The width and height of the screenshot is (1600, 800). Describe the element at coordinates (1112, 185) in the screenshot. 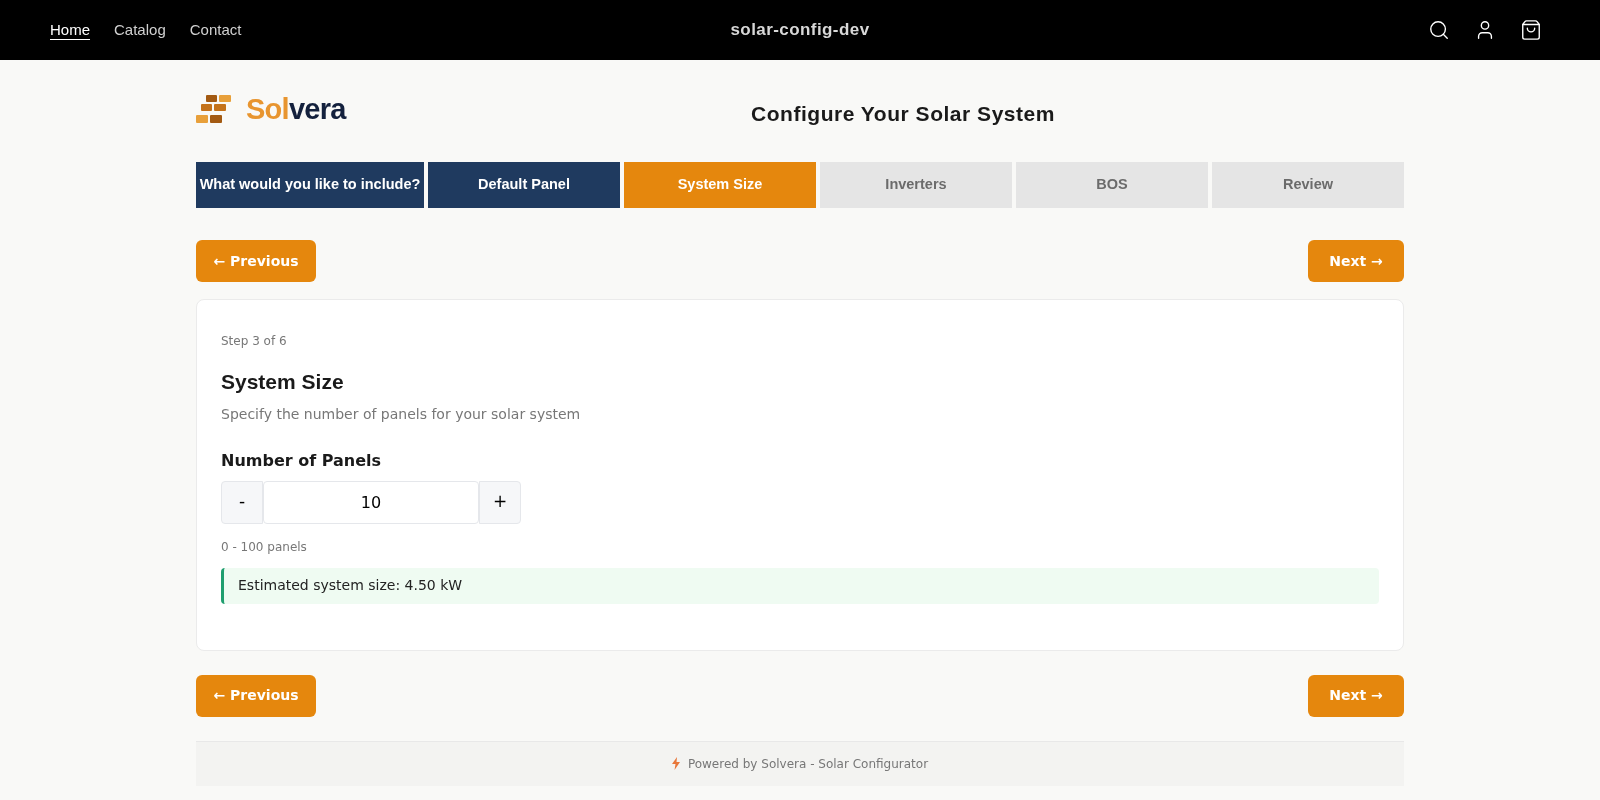

I see `step-tab: BOS` at that location.